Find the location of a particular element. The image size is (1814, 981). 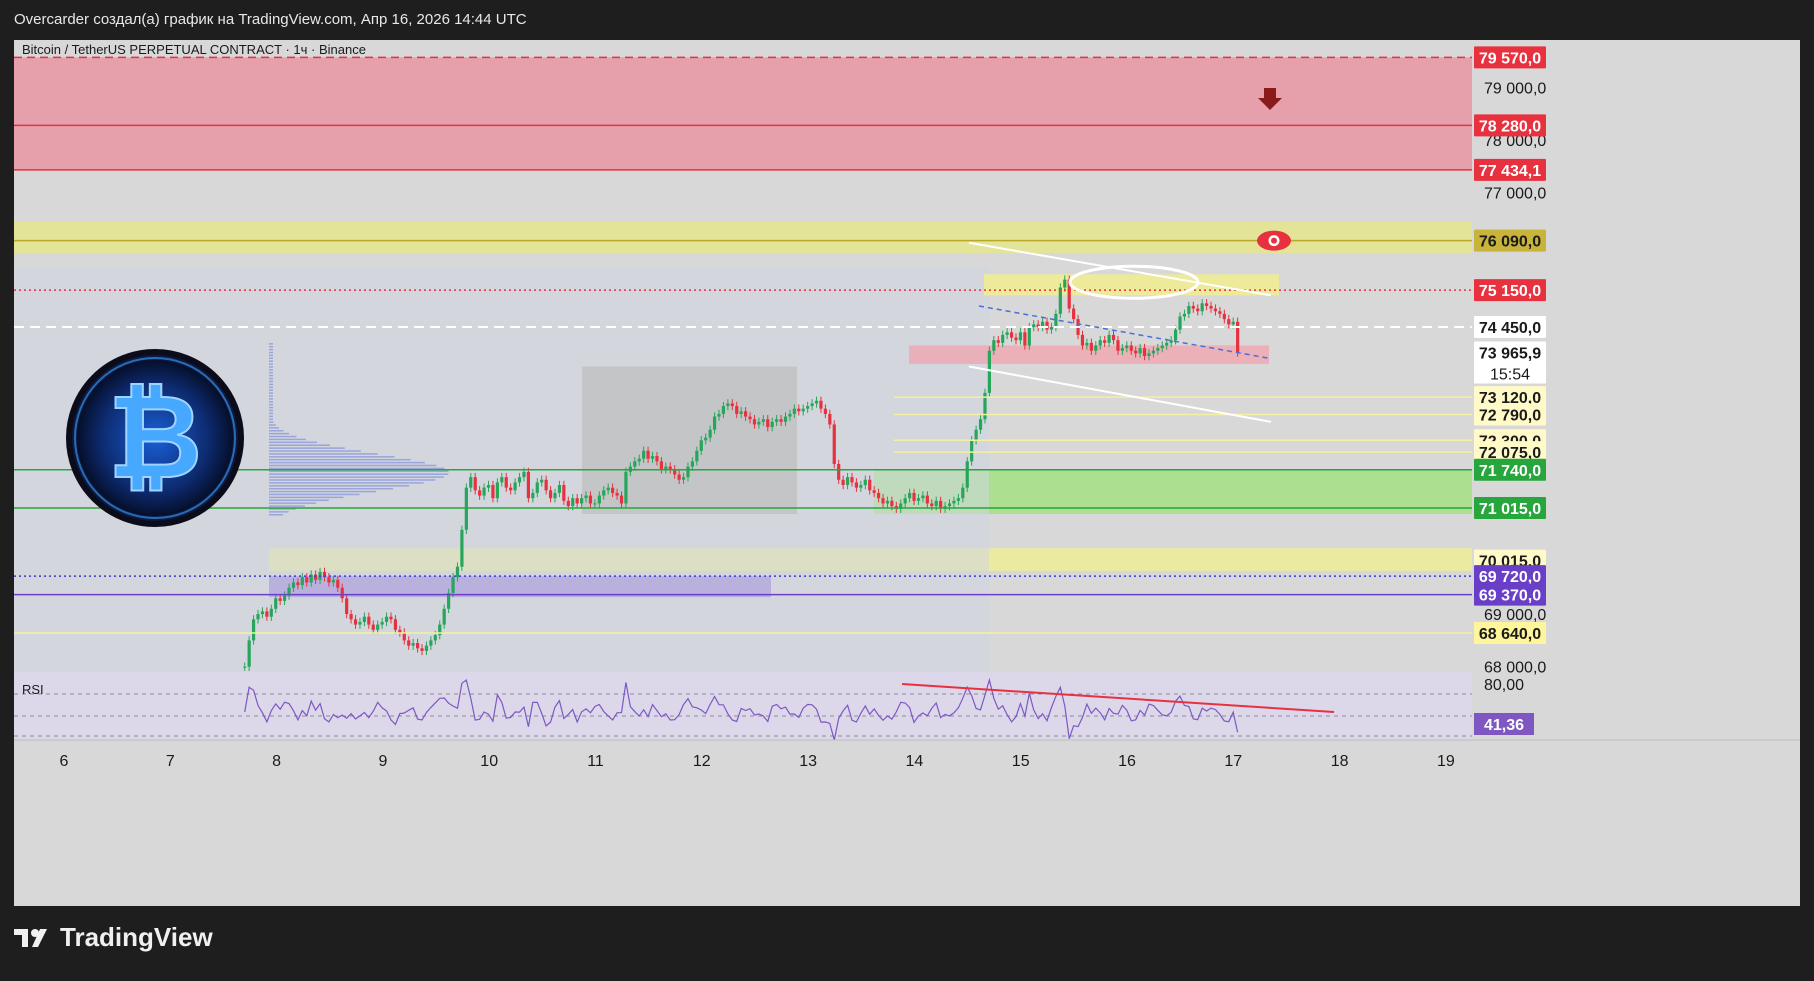

zone-resistance is located at coordinates (743, 237).